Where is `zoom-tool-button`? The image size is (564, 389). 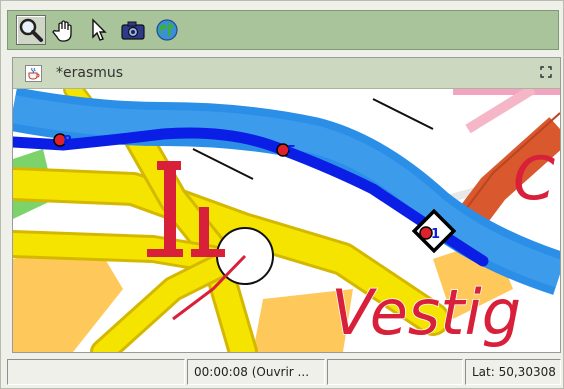
zoom-tool-button is located at coordinates (31, 30).